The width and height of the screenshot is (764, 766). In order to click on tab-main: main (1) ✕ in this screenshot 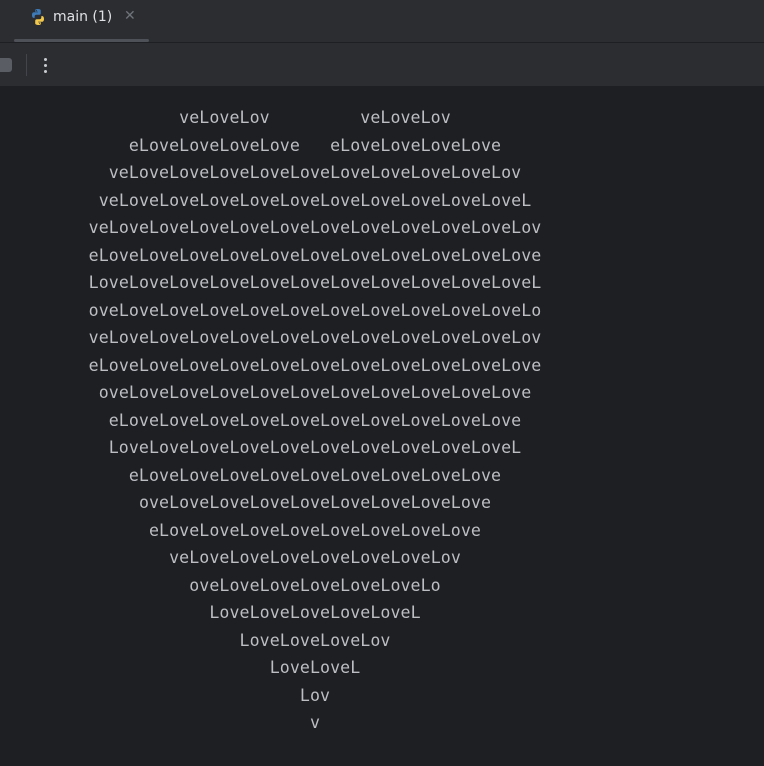, I will do `click(81, 21)`.